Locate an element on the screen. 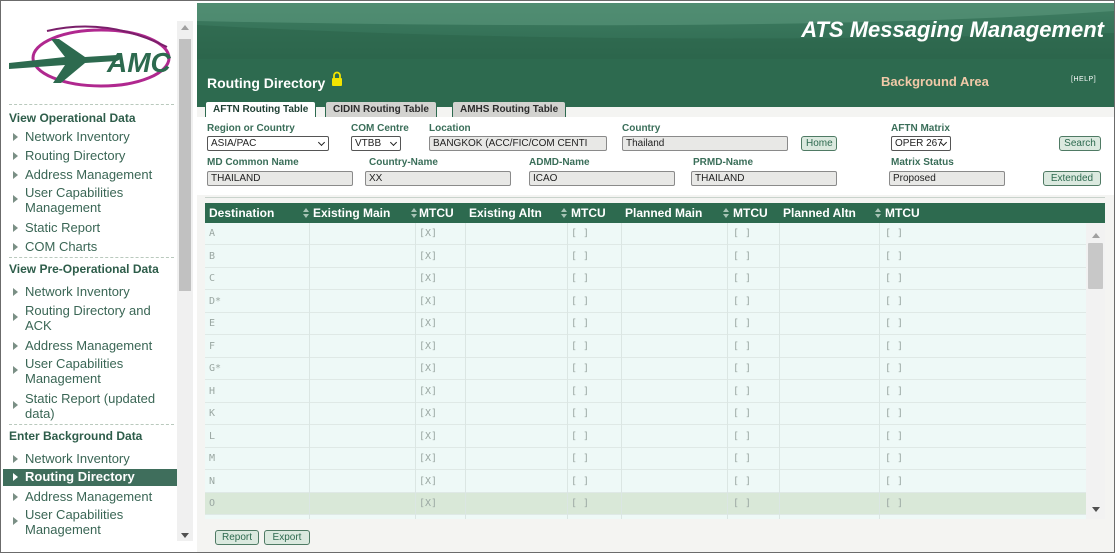 This screenshot has width=1115, height=553. col-mtcu-3: MTCU is located at coordinates (750, 213).